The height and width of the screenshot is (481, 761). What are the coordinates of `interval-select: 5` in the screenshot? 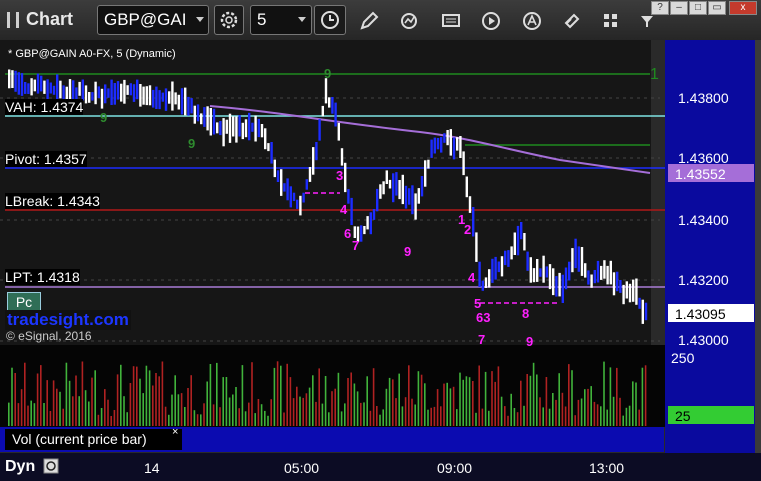 It's located at (281, 20).